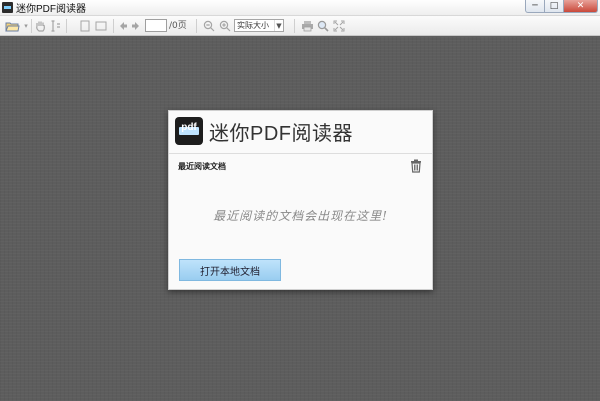 The height and width of the screenshot is (401, 600). I want to click on page-total-label: /0页, so click(178, 26).